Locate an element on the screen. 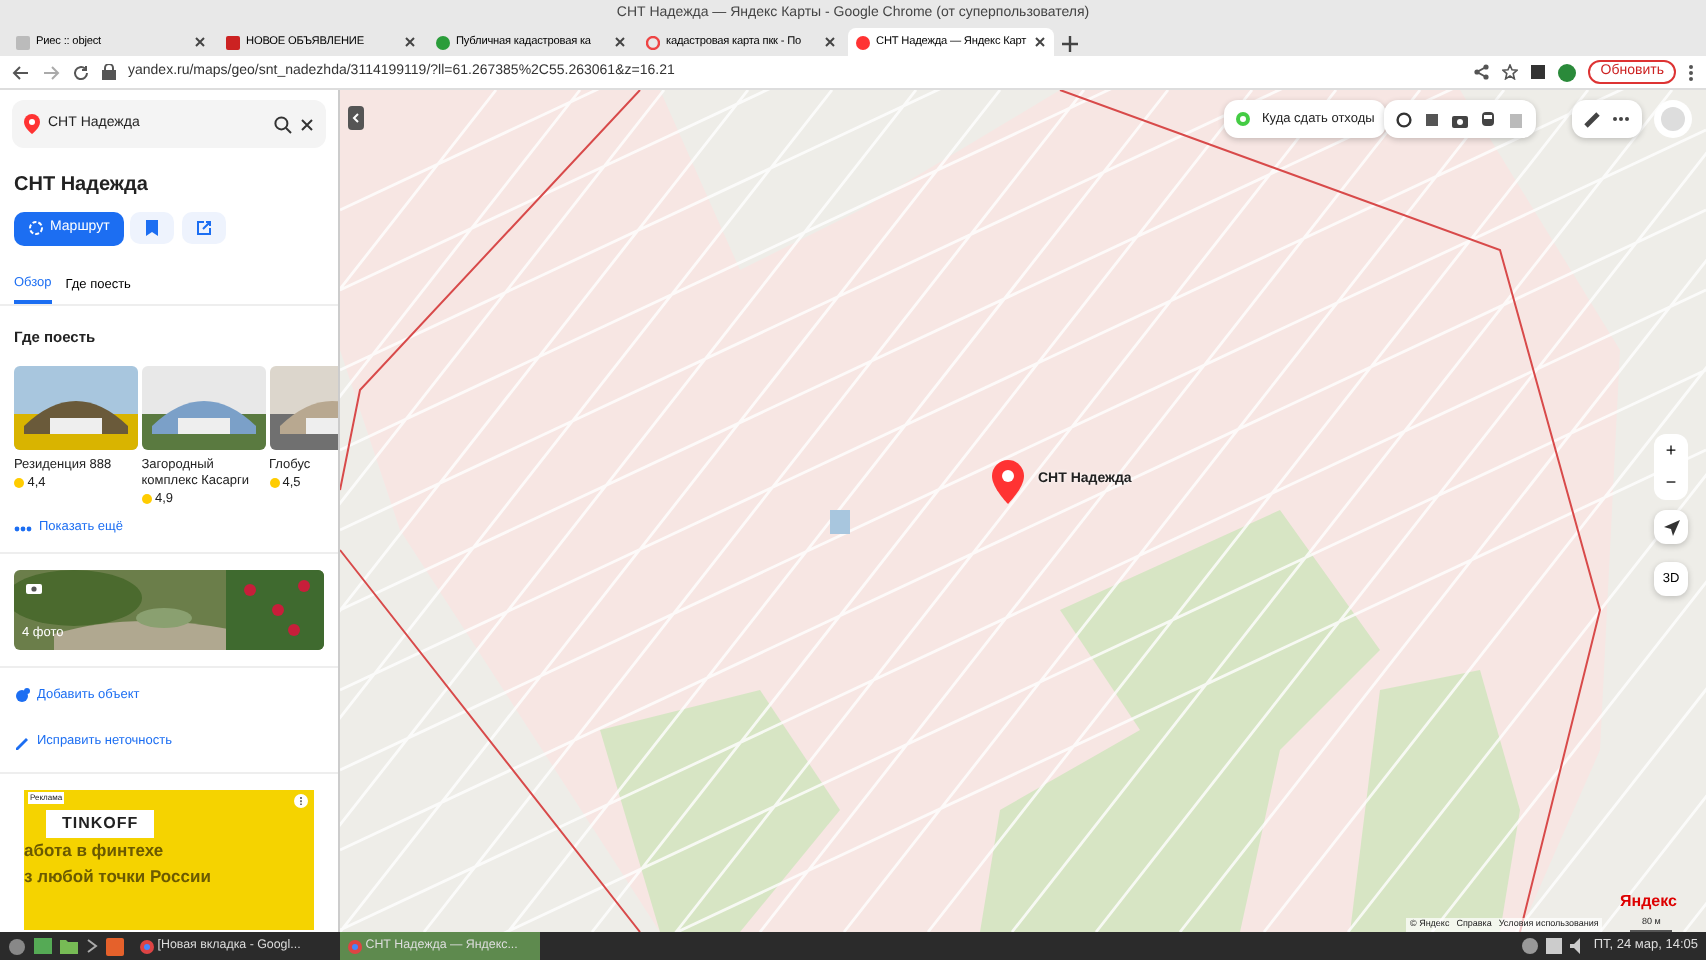 This screenshot has height=960, width=1706. bookmark-icon is located at coordinates (152, 228).